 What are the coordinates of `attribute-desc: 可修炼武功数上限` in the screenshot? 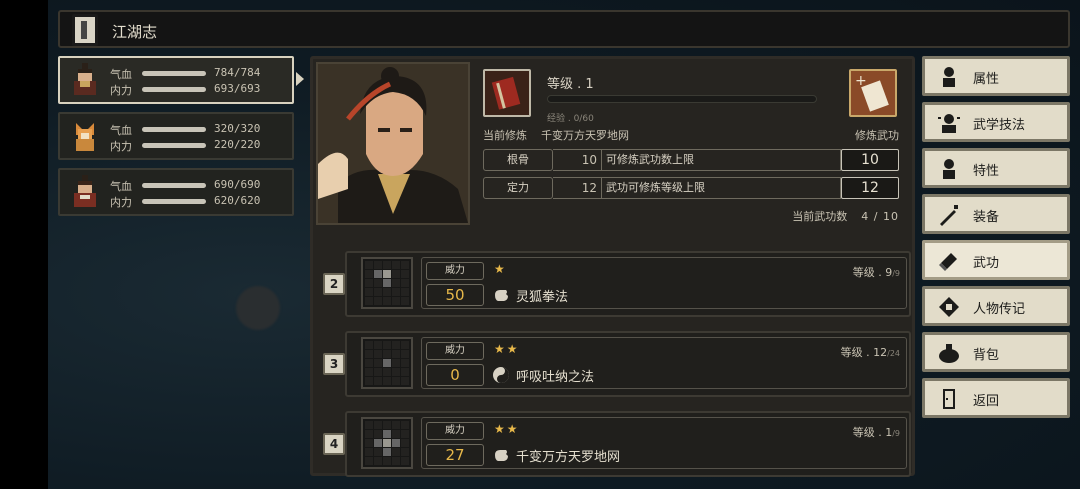 It's located at (721, 160).